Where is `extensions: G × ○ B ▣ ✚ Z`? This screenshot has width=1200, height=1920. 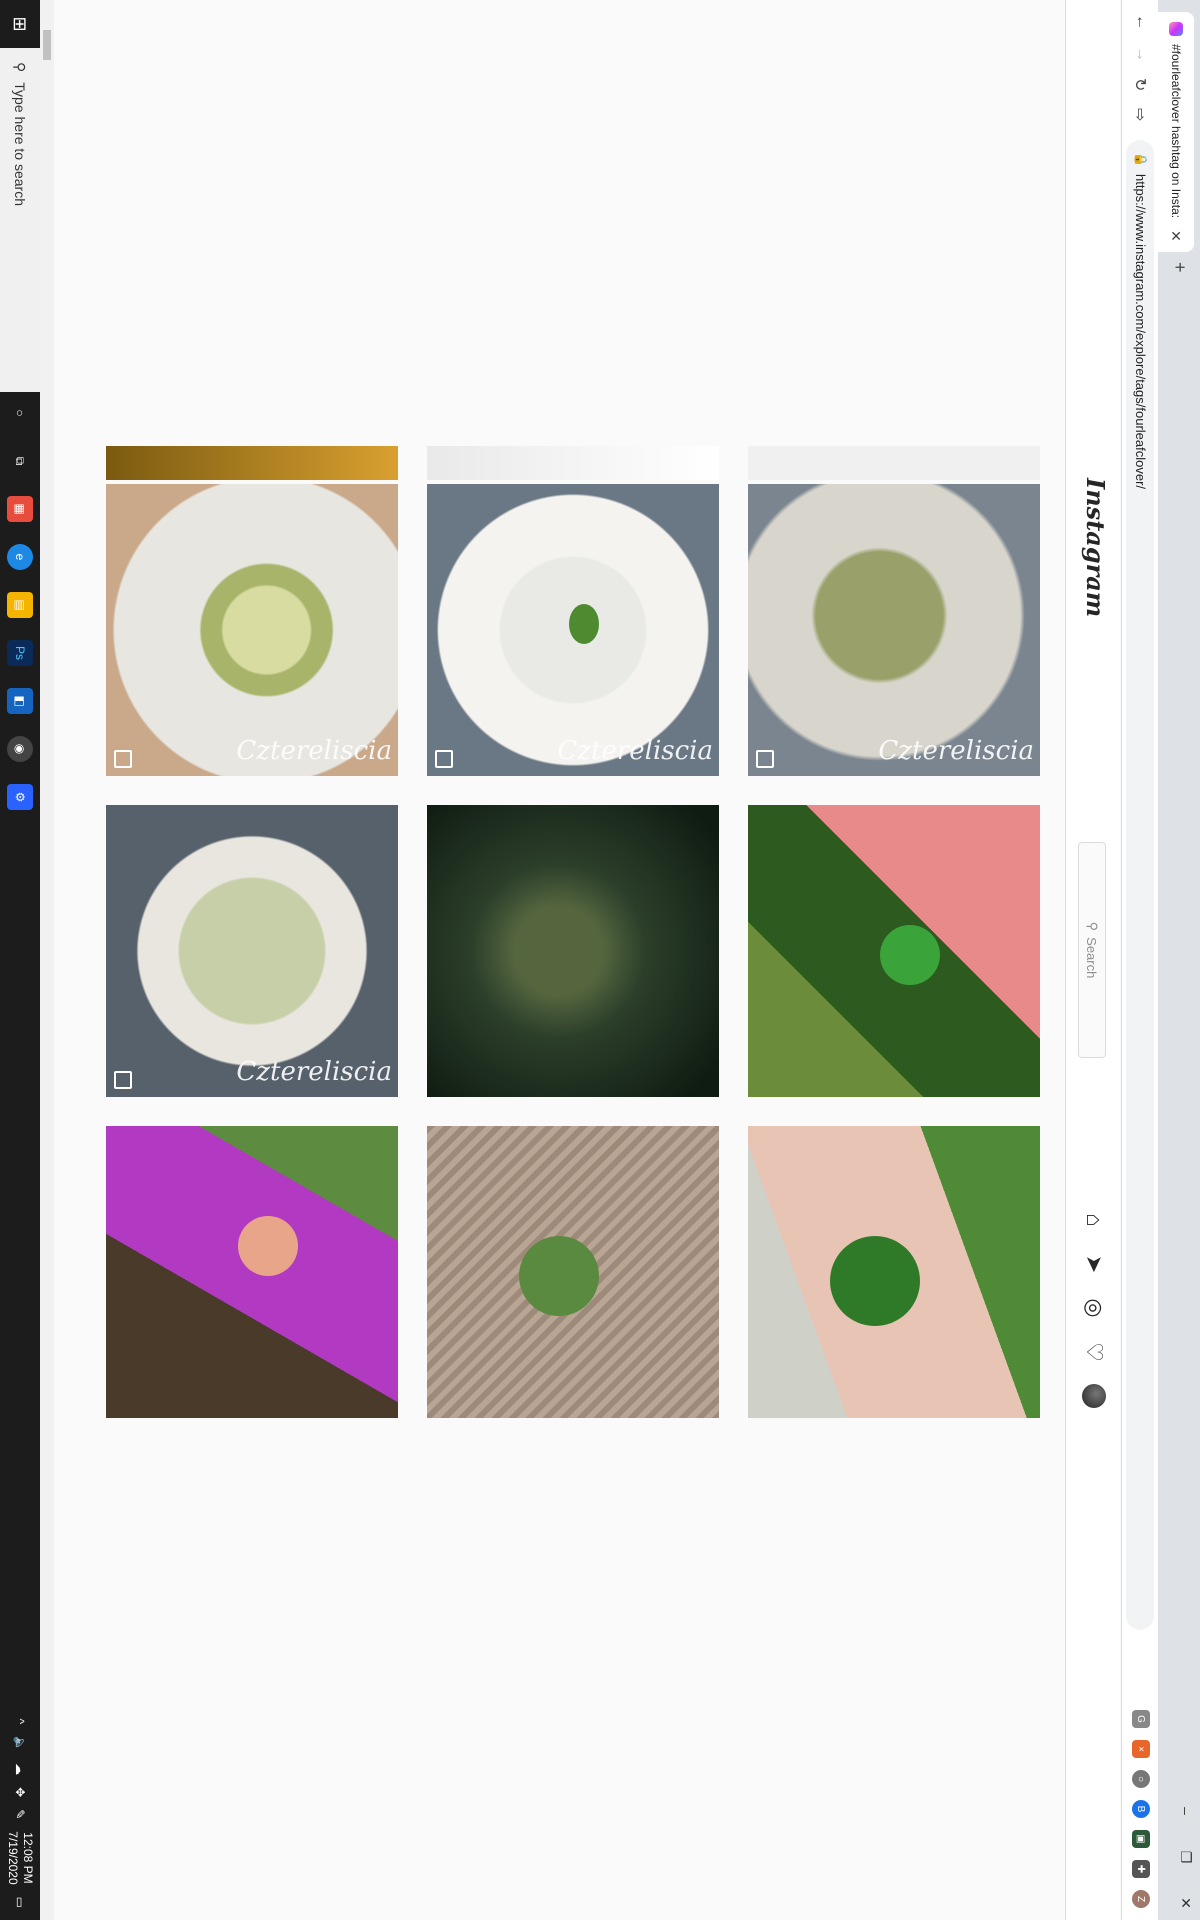
extensions: G × ○ B ▣ ✚ Z is located at coordinates (1141, 1809).